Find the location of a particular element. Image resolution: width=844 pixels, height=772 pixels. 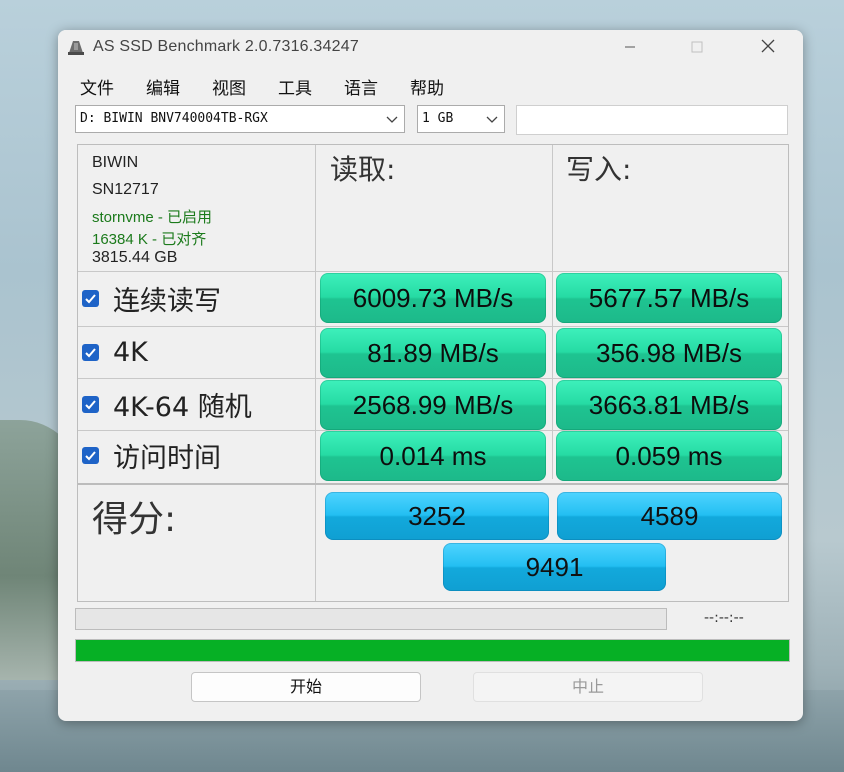

overall-progress-fill is located at coordinates (432, 650).